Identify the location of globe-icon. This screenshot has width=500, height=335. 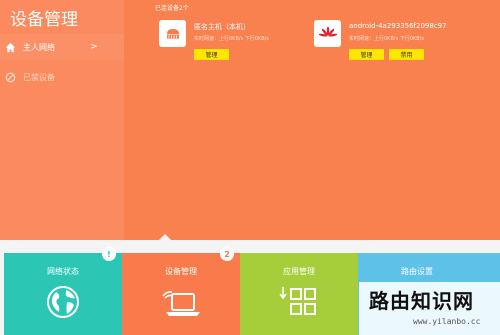
(63, 302).